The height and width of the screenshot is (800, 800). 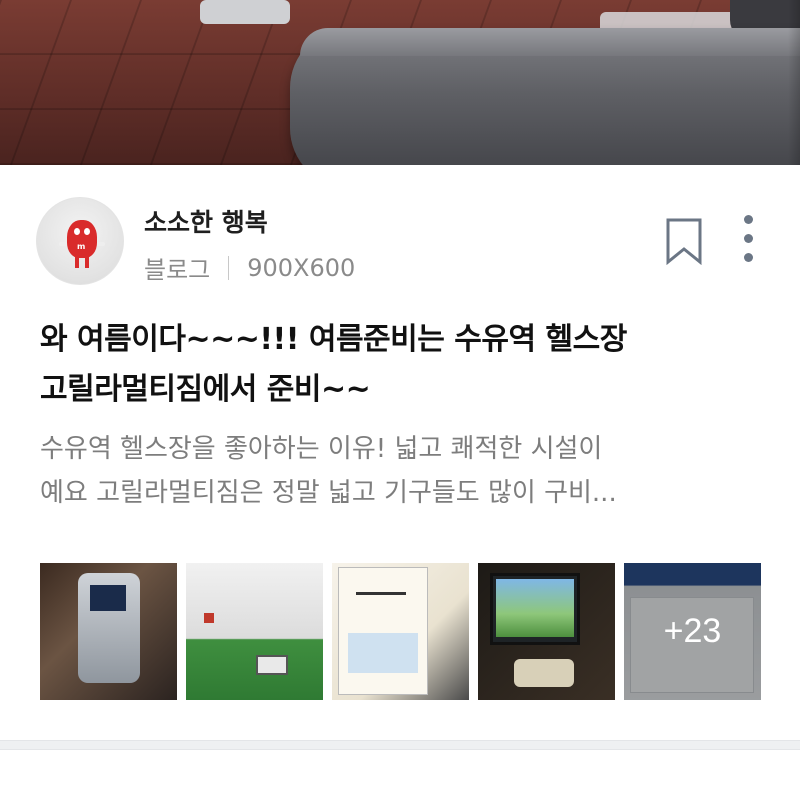 I want to click on post-meta: 블로그 900X600, so click(x=249, y=267).